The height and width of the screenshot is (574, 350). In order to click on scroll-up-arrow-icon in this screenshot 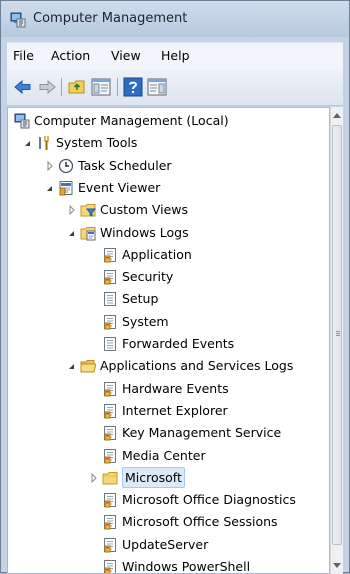, I will do `click(337, 115)`.